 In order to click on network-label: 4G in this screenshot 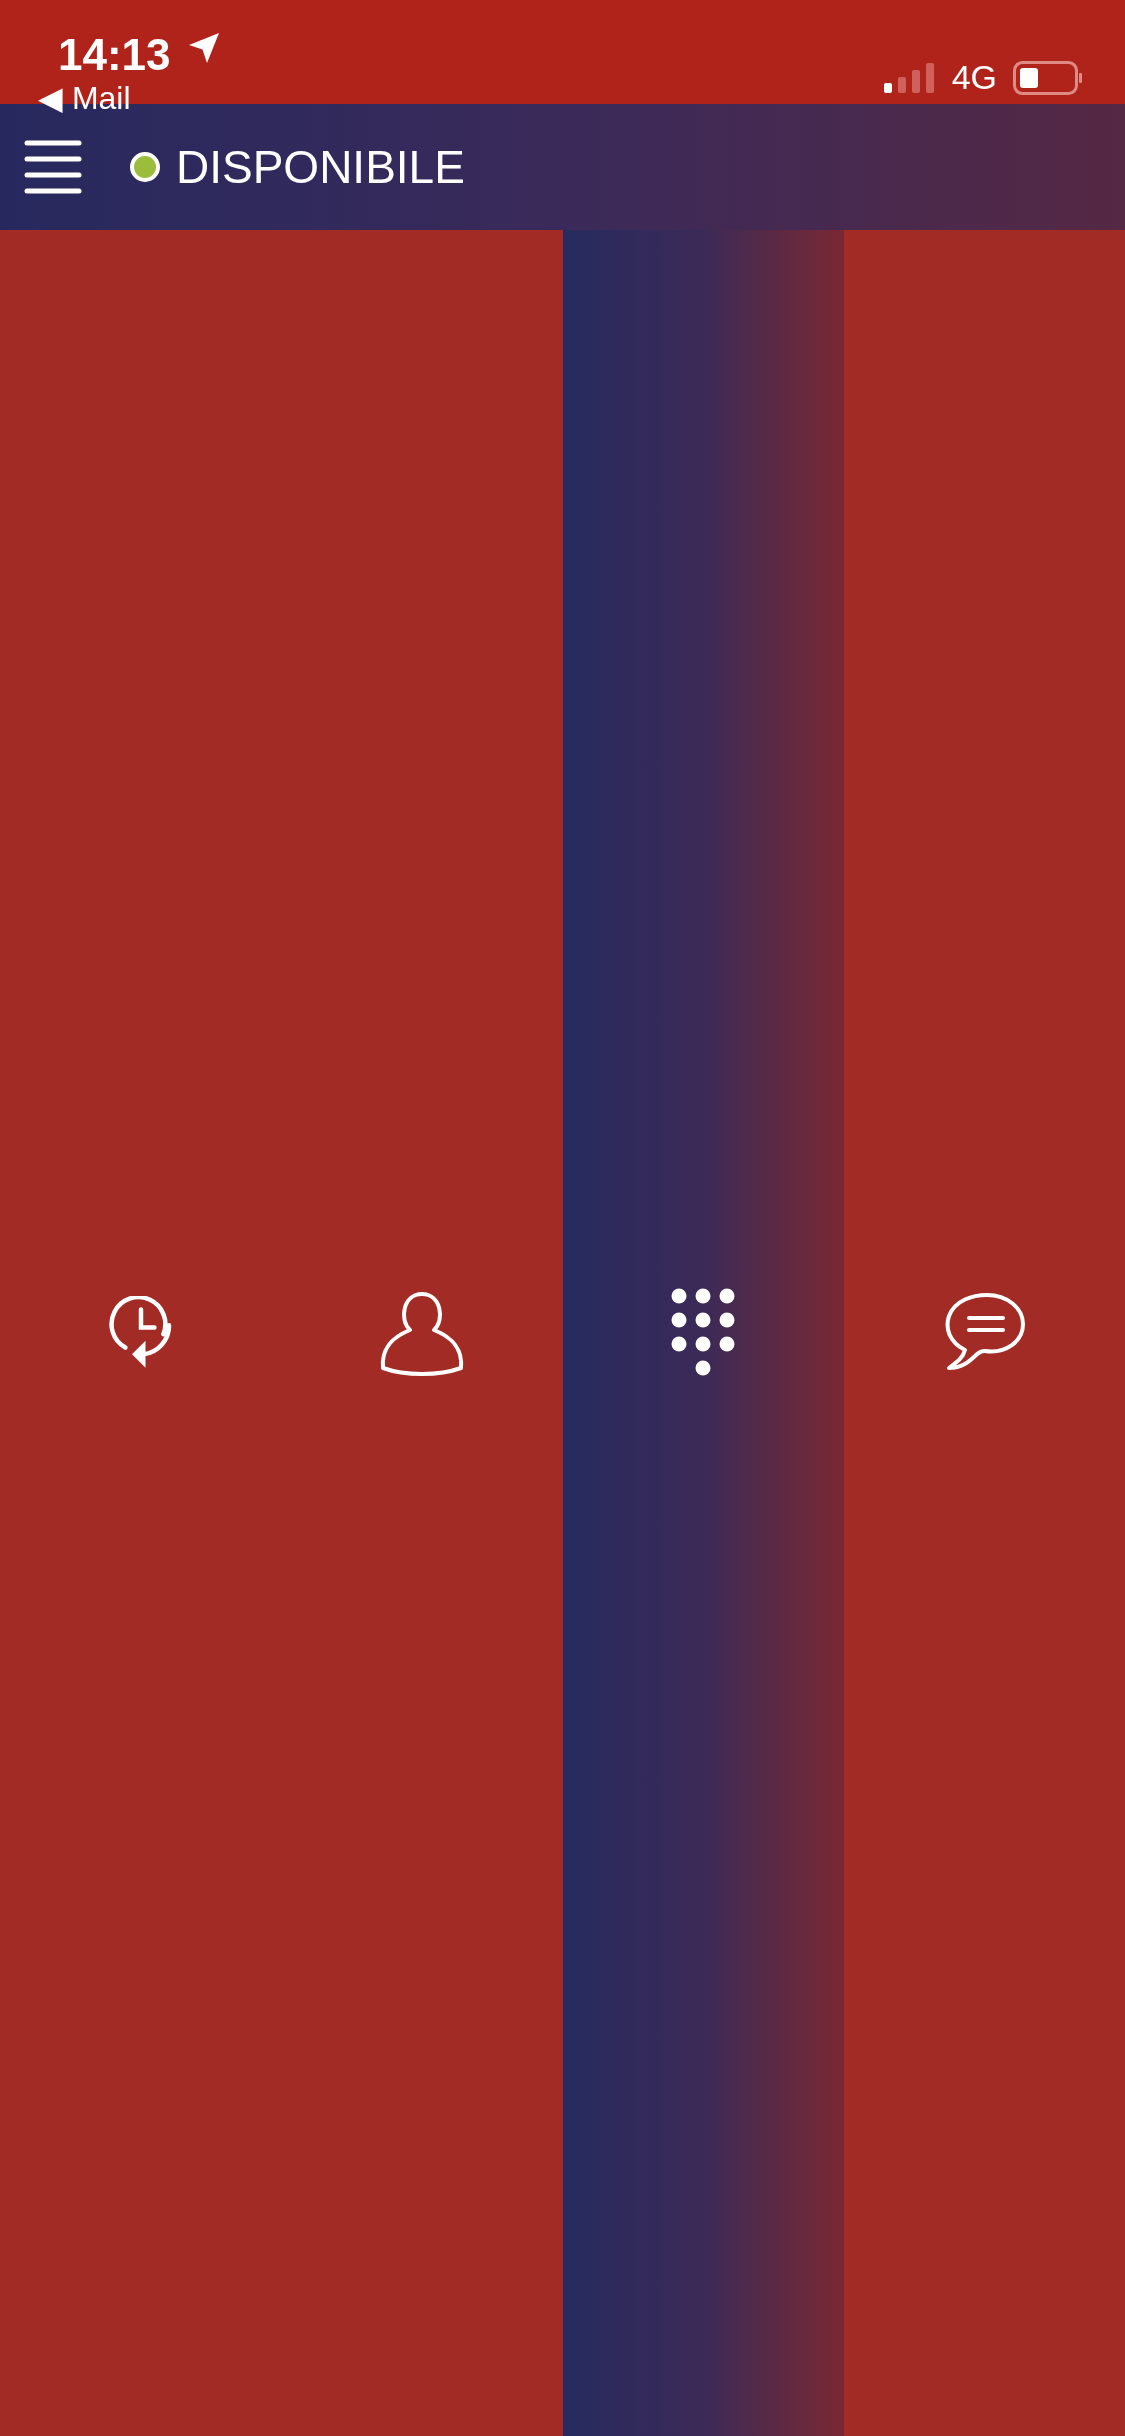, I will do `click(974, 77)`.